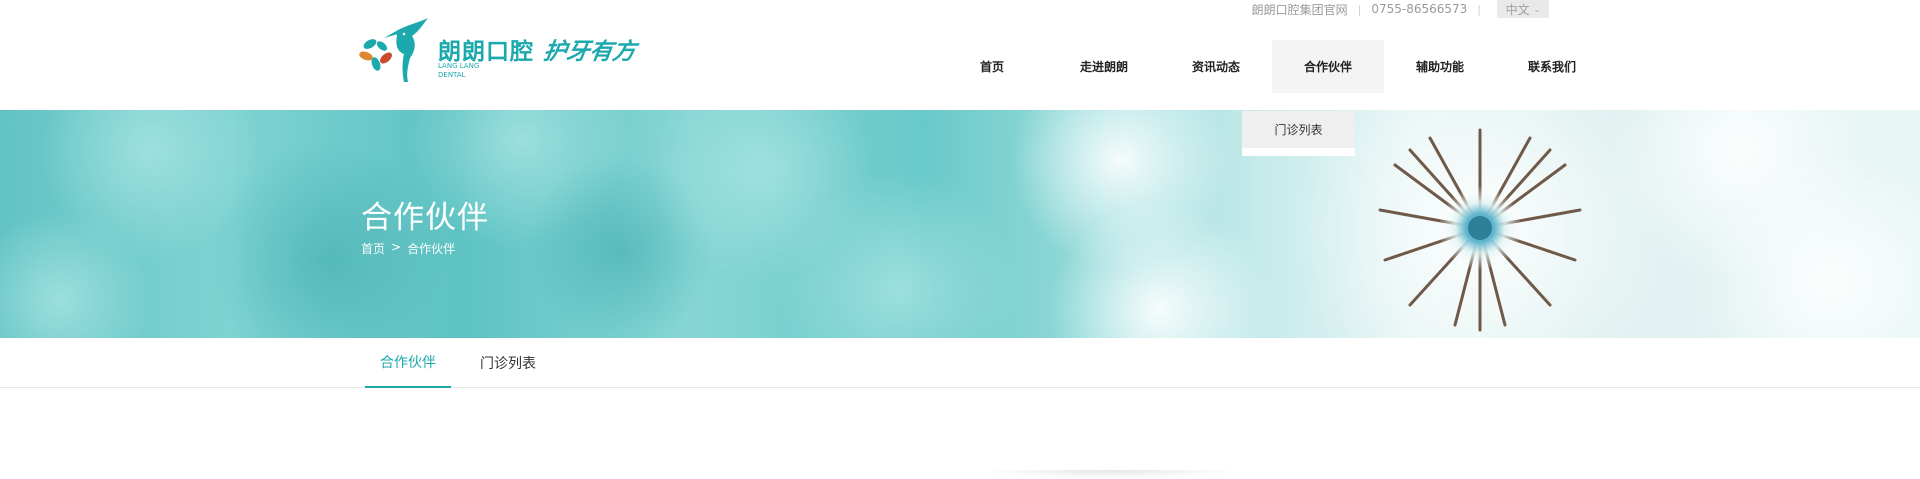  I want to click on breadcrumb: 首页 > 合作伙伴, so click(408, 248).